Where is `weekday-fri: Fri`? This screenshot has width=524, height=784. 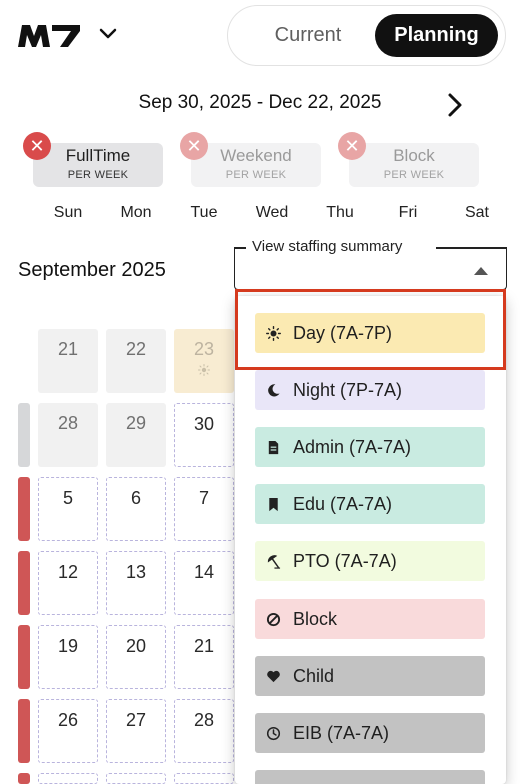
weekday-fri: Fri is located at coordinates (408, 212).